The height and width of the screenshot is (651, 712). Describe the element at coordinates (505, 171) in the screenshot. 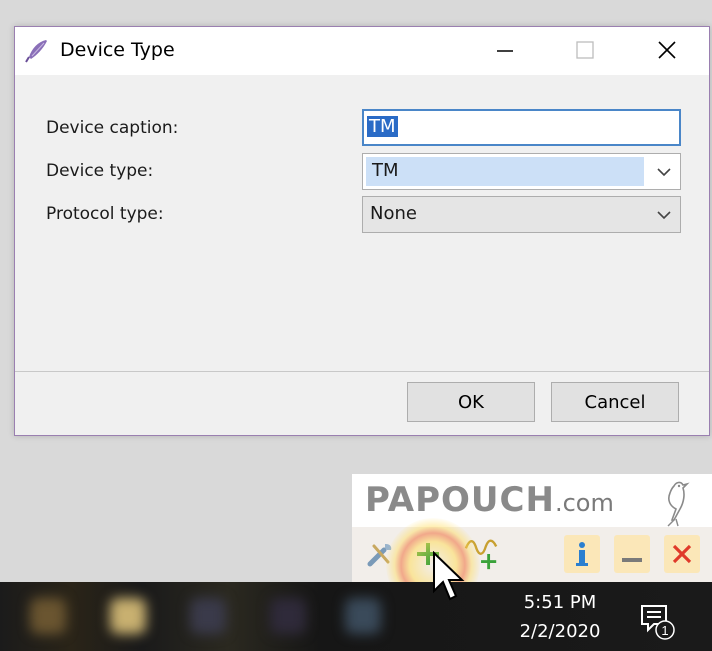

I see `device-type-value: TM` at that location.